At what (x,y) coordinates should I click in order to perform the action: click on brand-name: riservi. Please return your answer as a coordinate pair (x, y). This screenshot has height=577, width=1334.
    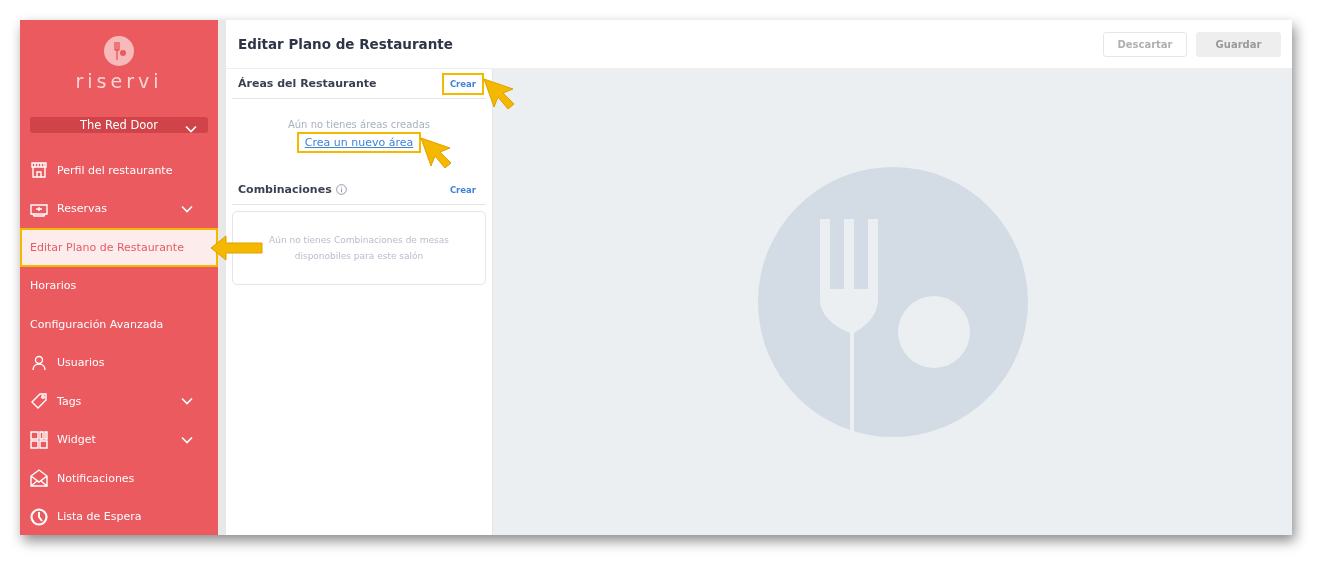
    Looking at the image, I should click on (119, 81).